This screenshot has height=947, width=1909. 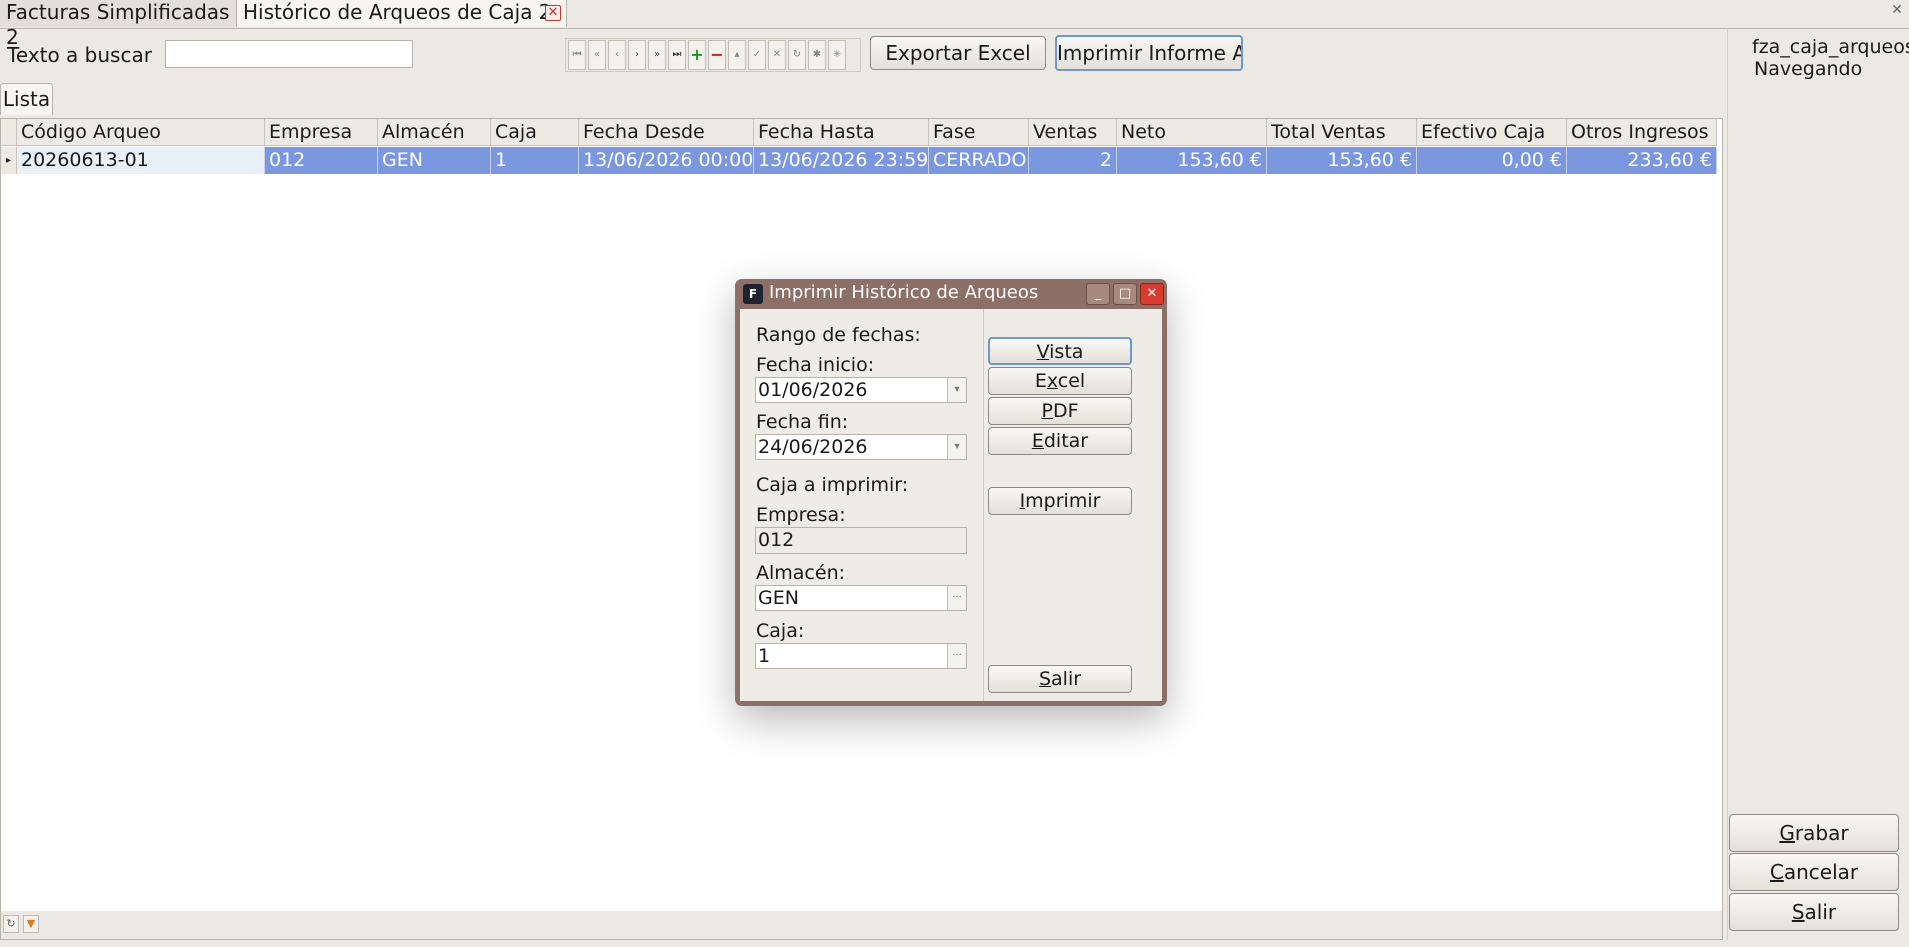 What do you see at coordinates (778, 598) in the screenshot?
I see `warehouse-value: GEN` at bounding box center [778, 598].